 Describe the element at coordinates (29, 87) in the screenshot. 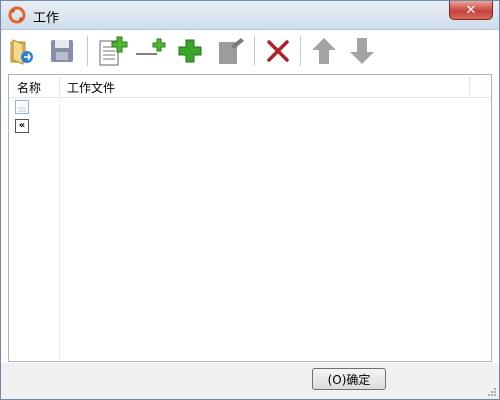

I see `column-header-name: 名称` at that location.